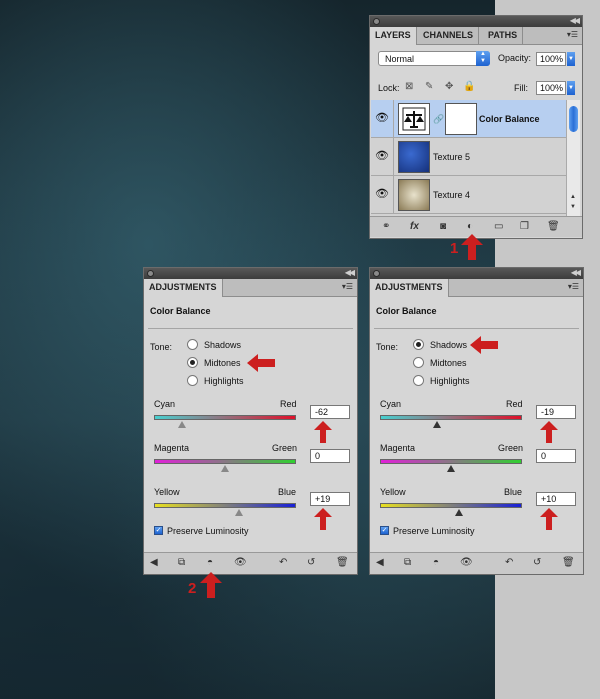 Image resolution: width=600 pixels, height=699 pixels. I want to click on layers-tab-row: LAYERS CHANNELS PATHS ▾☰, so click(476, 36).